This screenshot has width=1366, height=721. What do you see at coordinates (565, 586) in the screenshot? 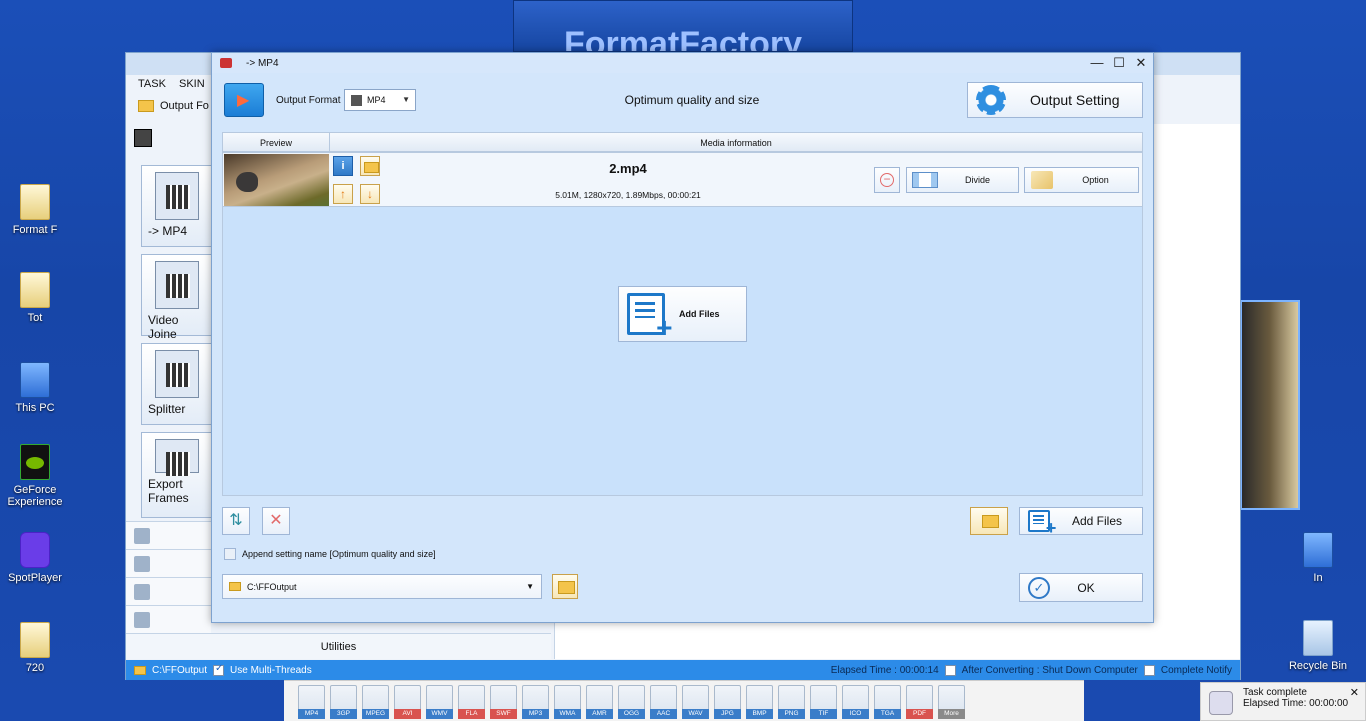
I see `browse-folder-button` at bounding box center [565, 586].